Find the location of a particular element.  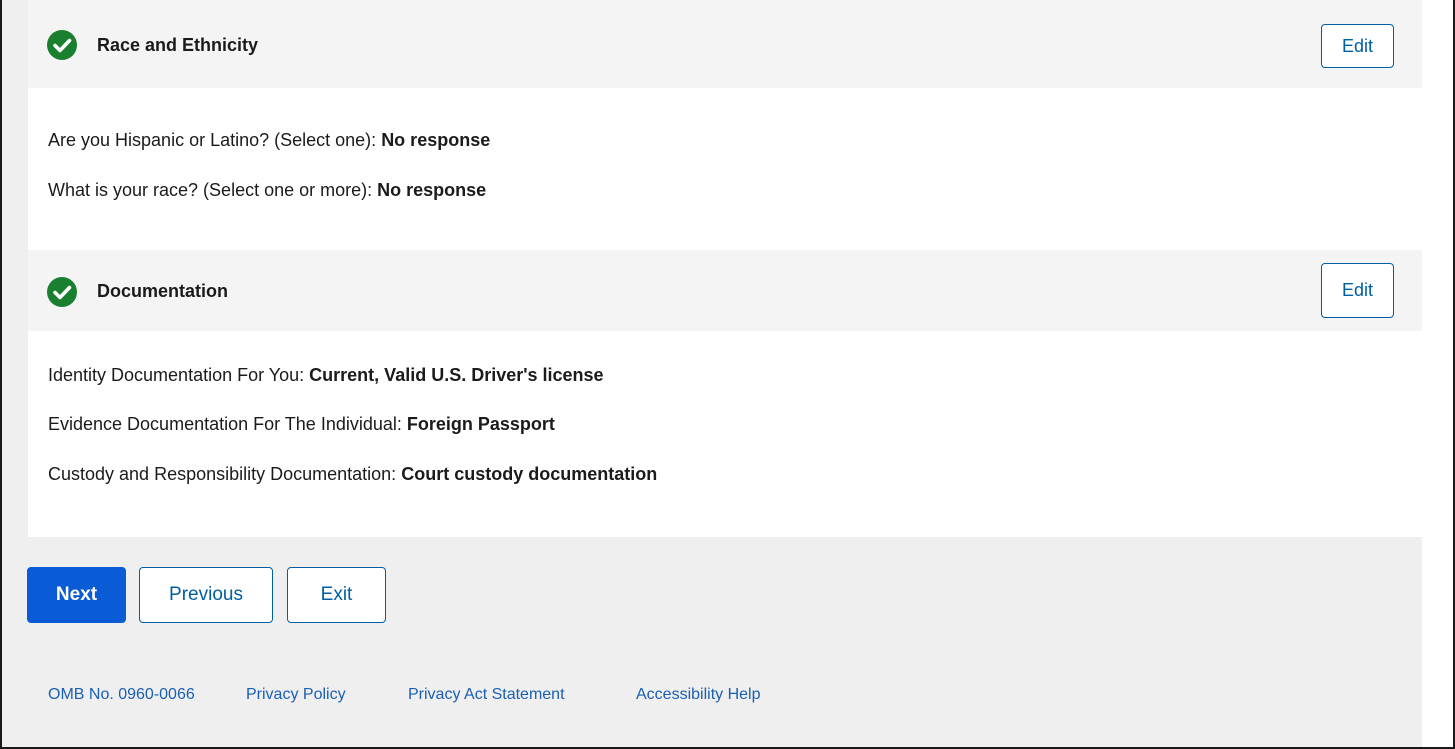

privacy-policy-link: Privacy Policy is located at coordinates (296, 695).